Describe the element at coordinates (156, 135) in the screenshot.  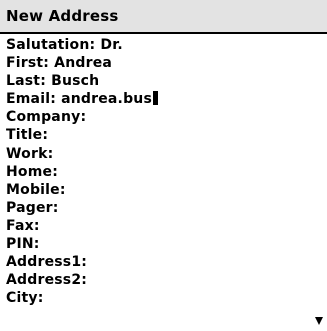
I see `field-title: Title:` at that location.